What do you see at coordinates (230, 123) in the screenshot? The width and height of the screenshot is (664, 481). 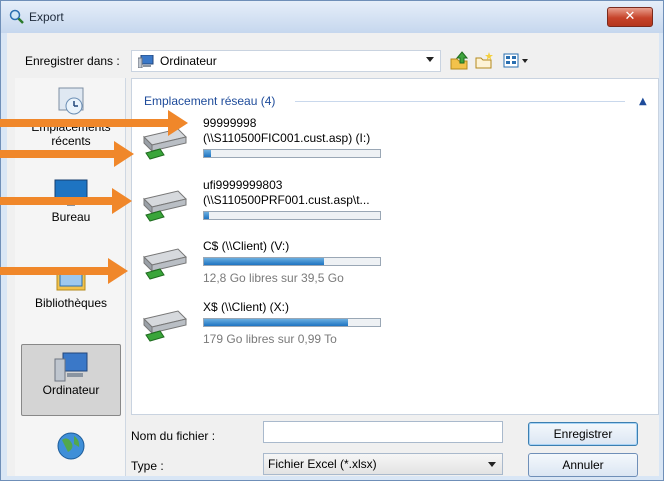 I see `drive-name: 99999998` at bounding box center [230, 123].